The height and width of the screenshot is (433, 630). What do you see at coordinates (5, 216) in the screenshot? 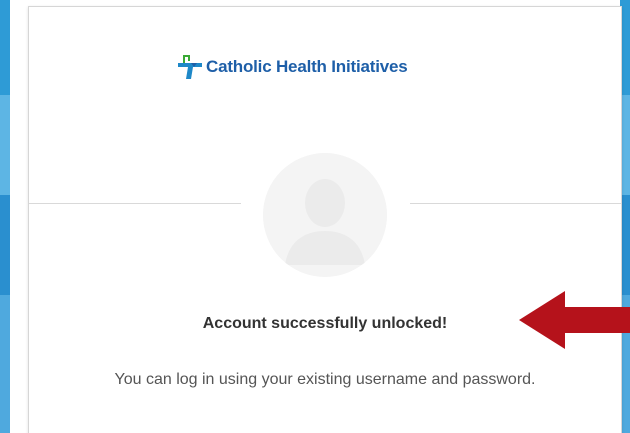
I see `background-strip-left` at bounding box center [5, 216].